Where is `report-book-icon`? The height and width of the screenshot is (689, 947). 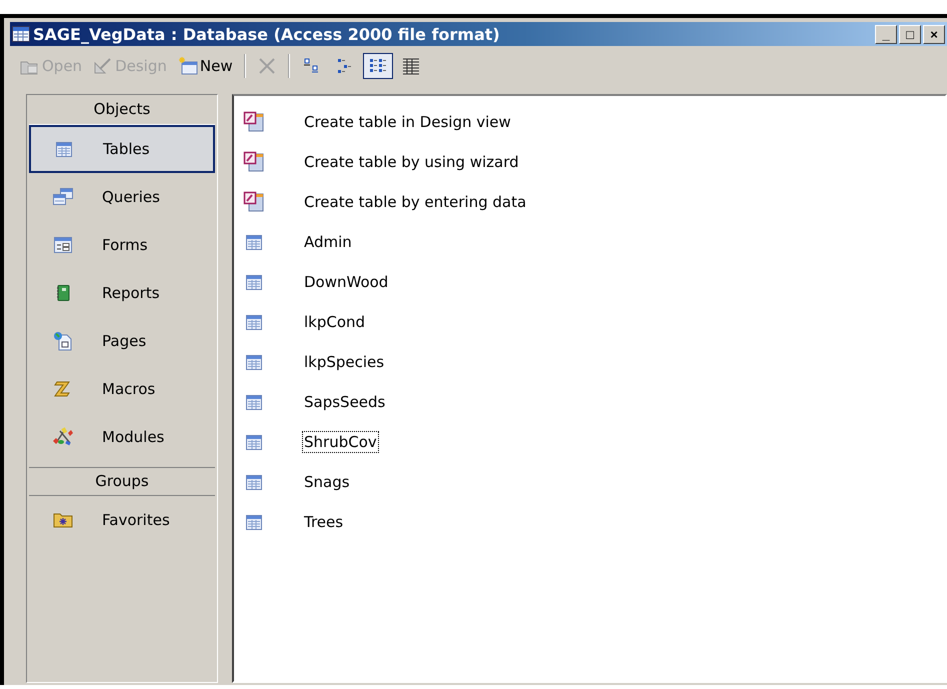
report-book-icon is located at coordinates (63, 293).